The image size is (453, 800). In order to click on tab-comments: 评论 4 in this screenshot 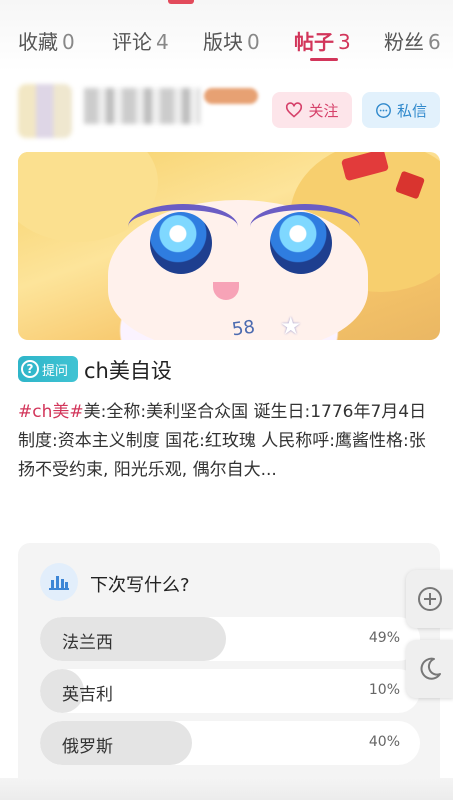, I will do `click(140, 40)`.